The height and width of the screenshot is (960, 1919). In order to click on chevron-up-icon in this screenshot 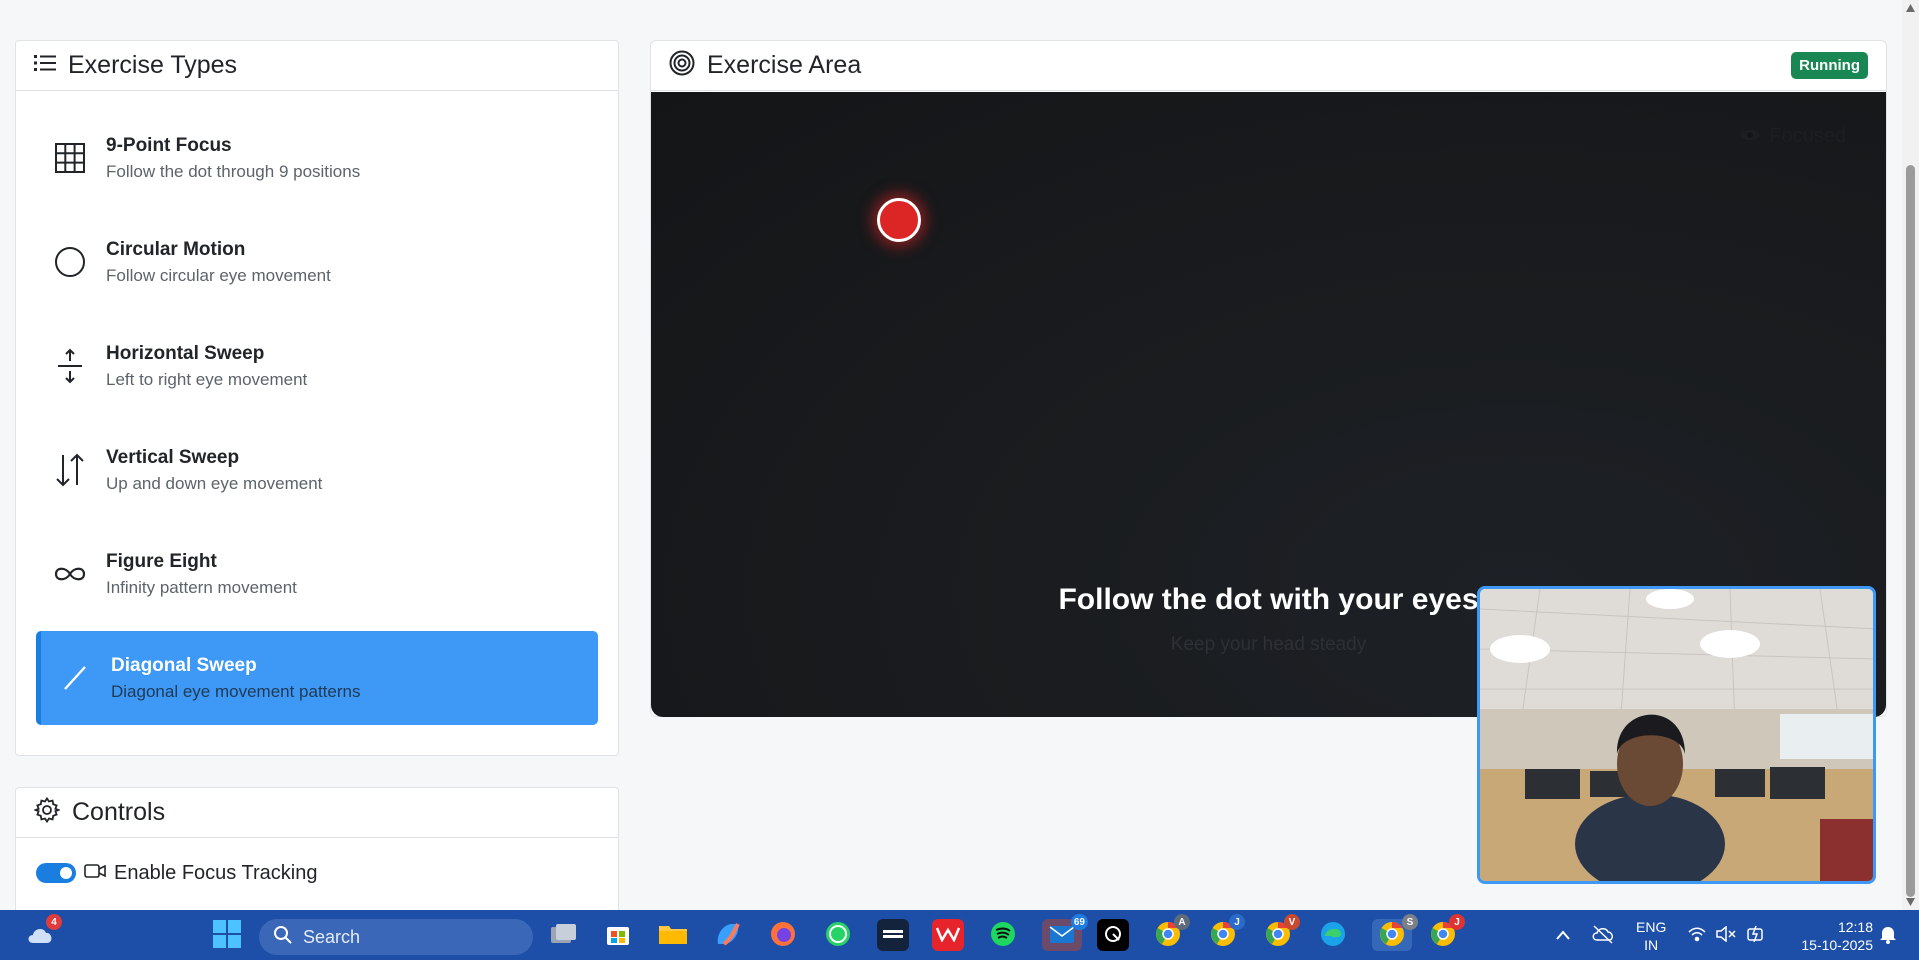, I will do `click(1563, 935)`.